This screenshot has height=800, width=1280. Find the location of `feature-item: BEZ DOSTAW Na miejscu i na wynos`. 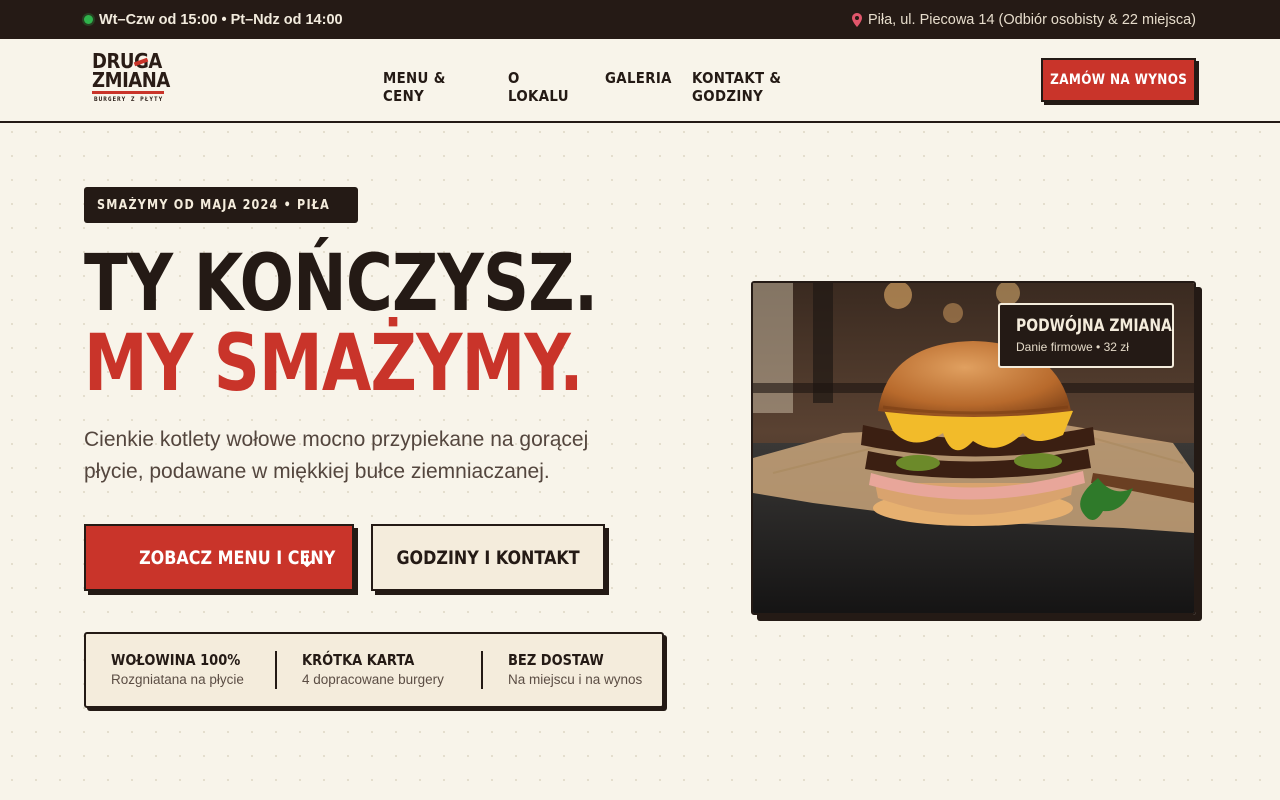

feature-item: BEZ DOSTAW Na miejscu i na wynos is located at coordinates (571, 670).